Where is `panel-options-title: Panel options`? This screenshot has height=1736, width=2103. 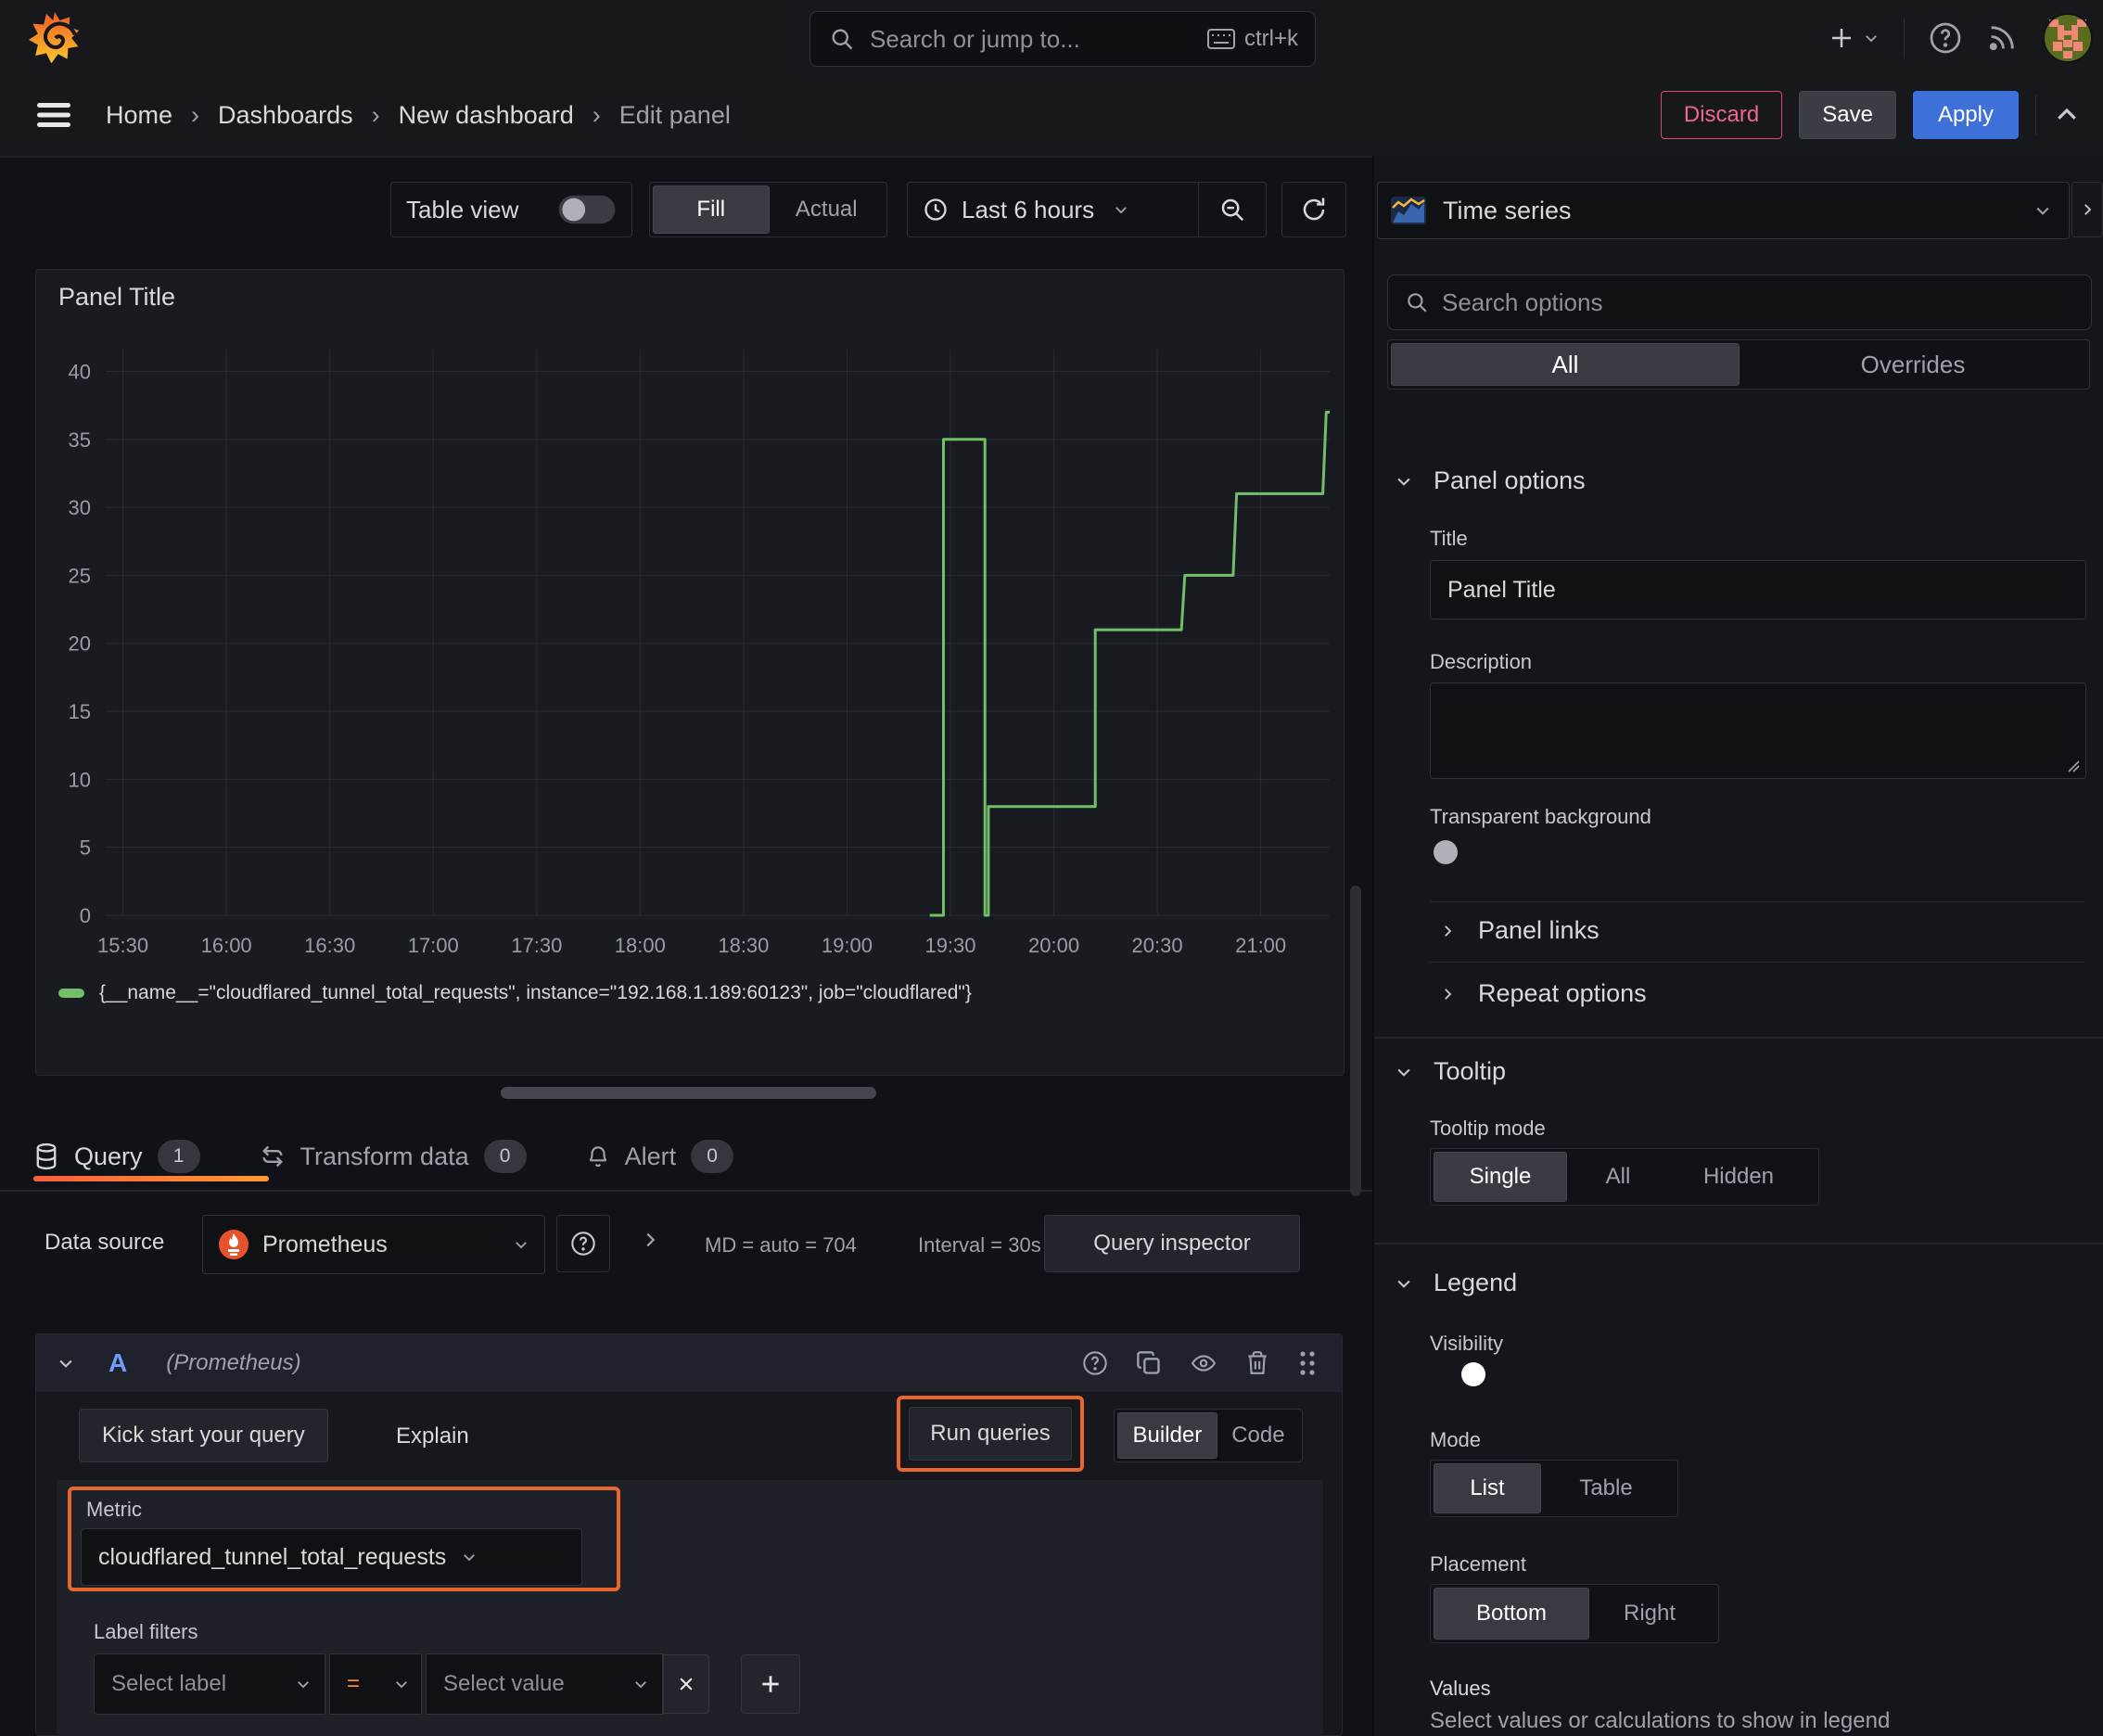 panel-options-title: Panel options is located at coordinates (1510, 480).